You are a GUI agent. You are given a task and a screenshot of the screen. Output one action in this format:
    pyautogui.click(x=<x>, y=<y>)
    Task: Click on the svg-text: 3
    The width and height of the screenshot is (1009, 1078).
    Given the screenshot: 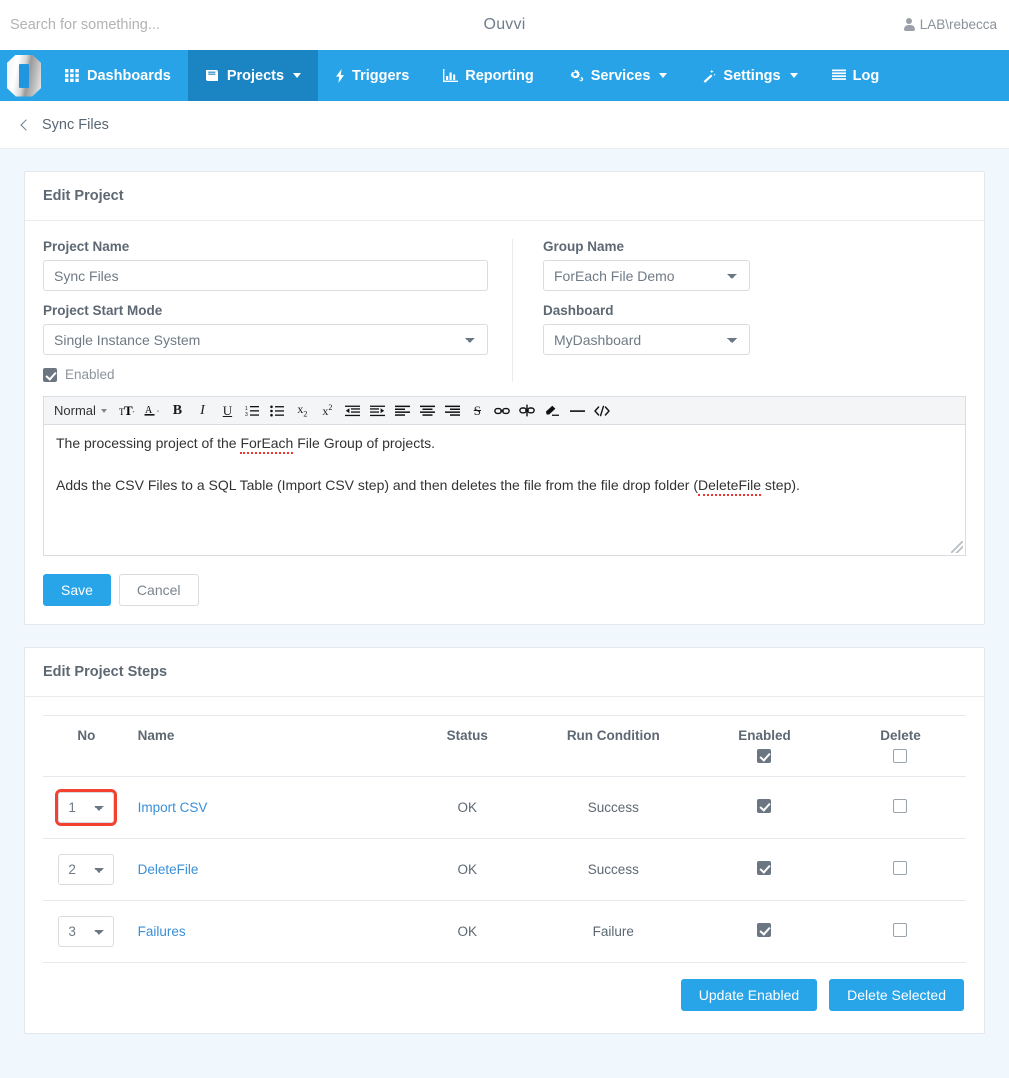 What is the action you would take?
    pyautogui.click(x=246, y=414)
    